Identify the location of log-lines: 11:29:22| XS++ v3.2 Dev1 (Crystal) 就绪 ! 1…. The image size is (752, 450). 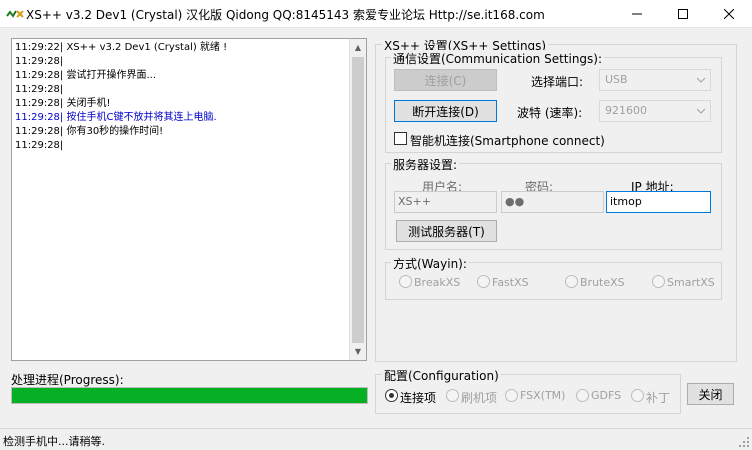
(182, 97).